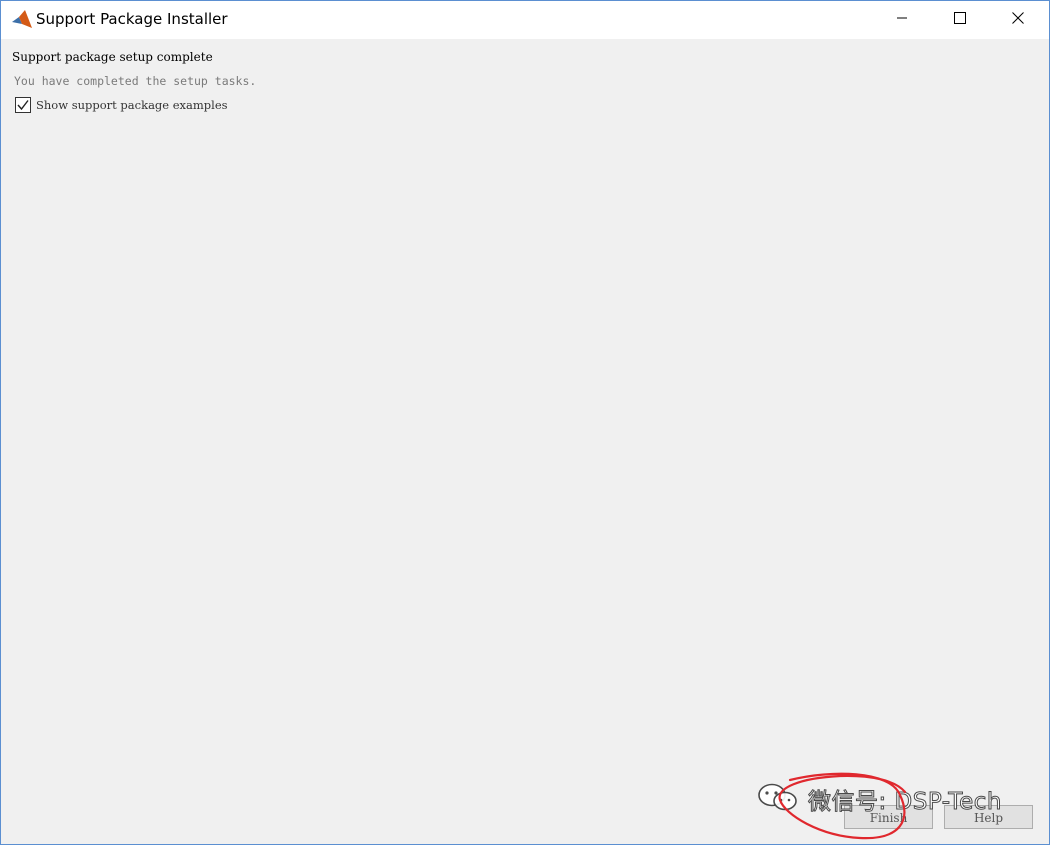 This screenshot has height=845, width=1050. I want to click on show-examples-label: Show support package examples, so click(132, 105).